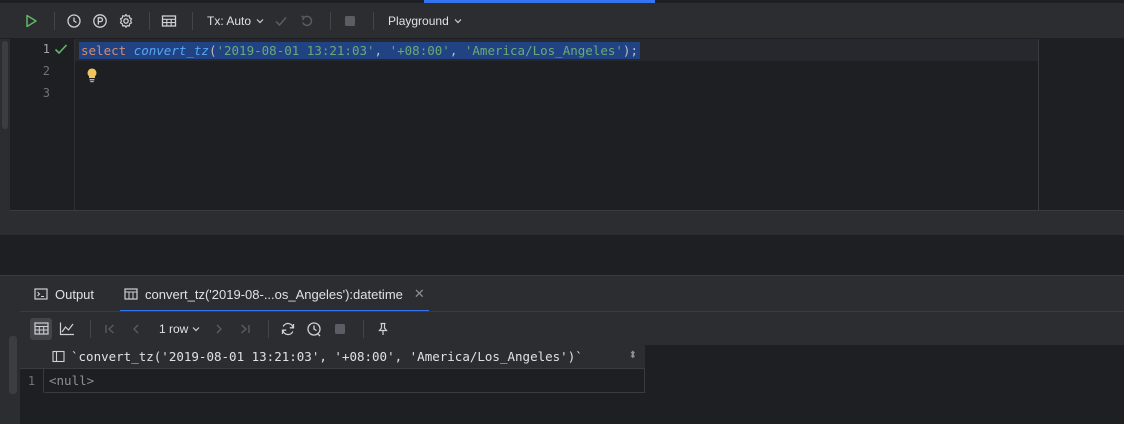  I want to click on close-icon: ✕, so click(419, 294).